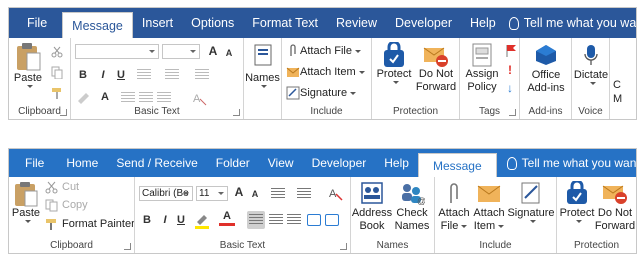 This screenshot has width=640, height=259. I want to click on clipboard-icon, so click(29, 57).